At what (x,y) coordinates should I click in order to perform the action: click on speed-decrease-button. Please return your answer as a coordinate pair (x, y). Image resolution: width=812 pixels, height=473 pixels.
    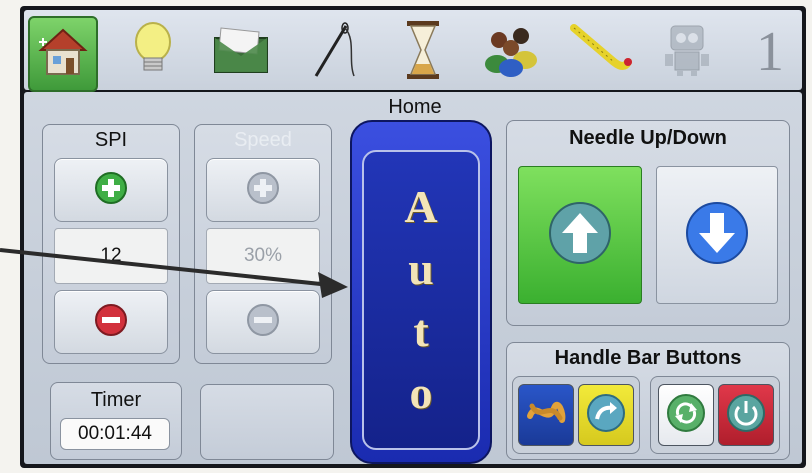
    Looking at the image, I should click on (263, 322).